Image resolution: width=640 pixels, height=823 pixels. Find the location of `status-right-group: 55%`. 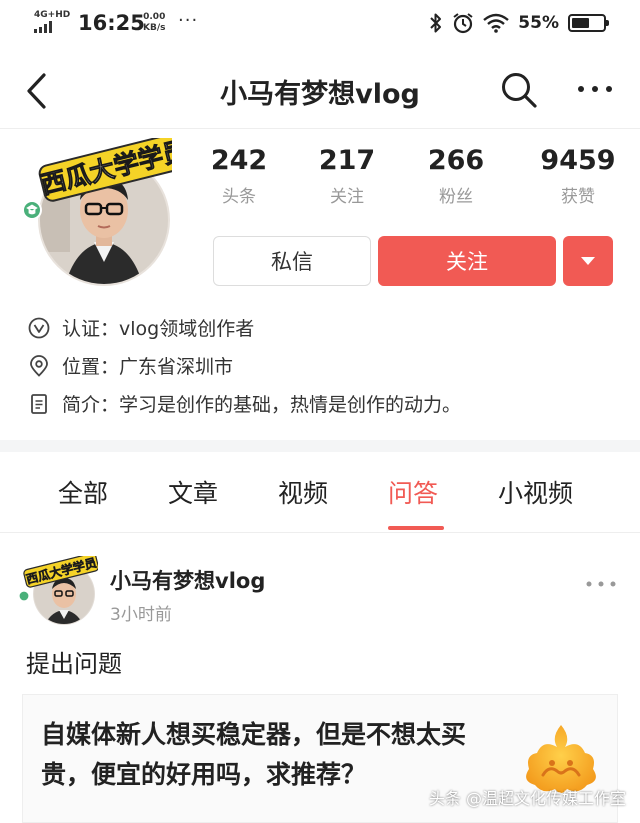

status-right-group: 55% is located at coordinates (519, 23).